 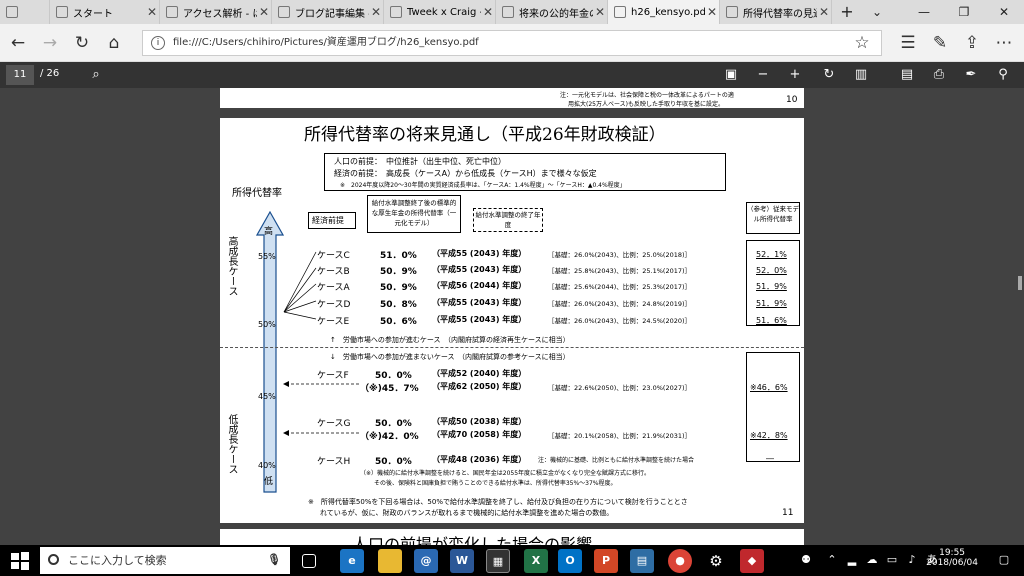 I want to click on powerpoint-icon: P, so click(x=606, y=561).